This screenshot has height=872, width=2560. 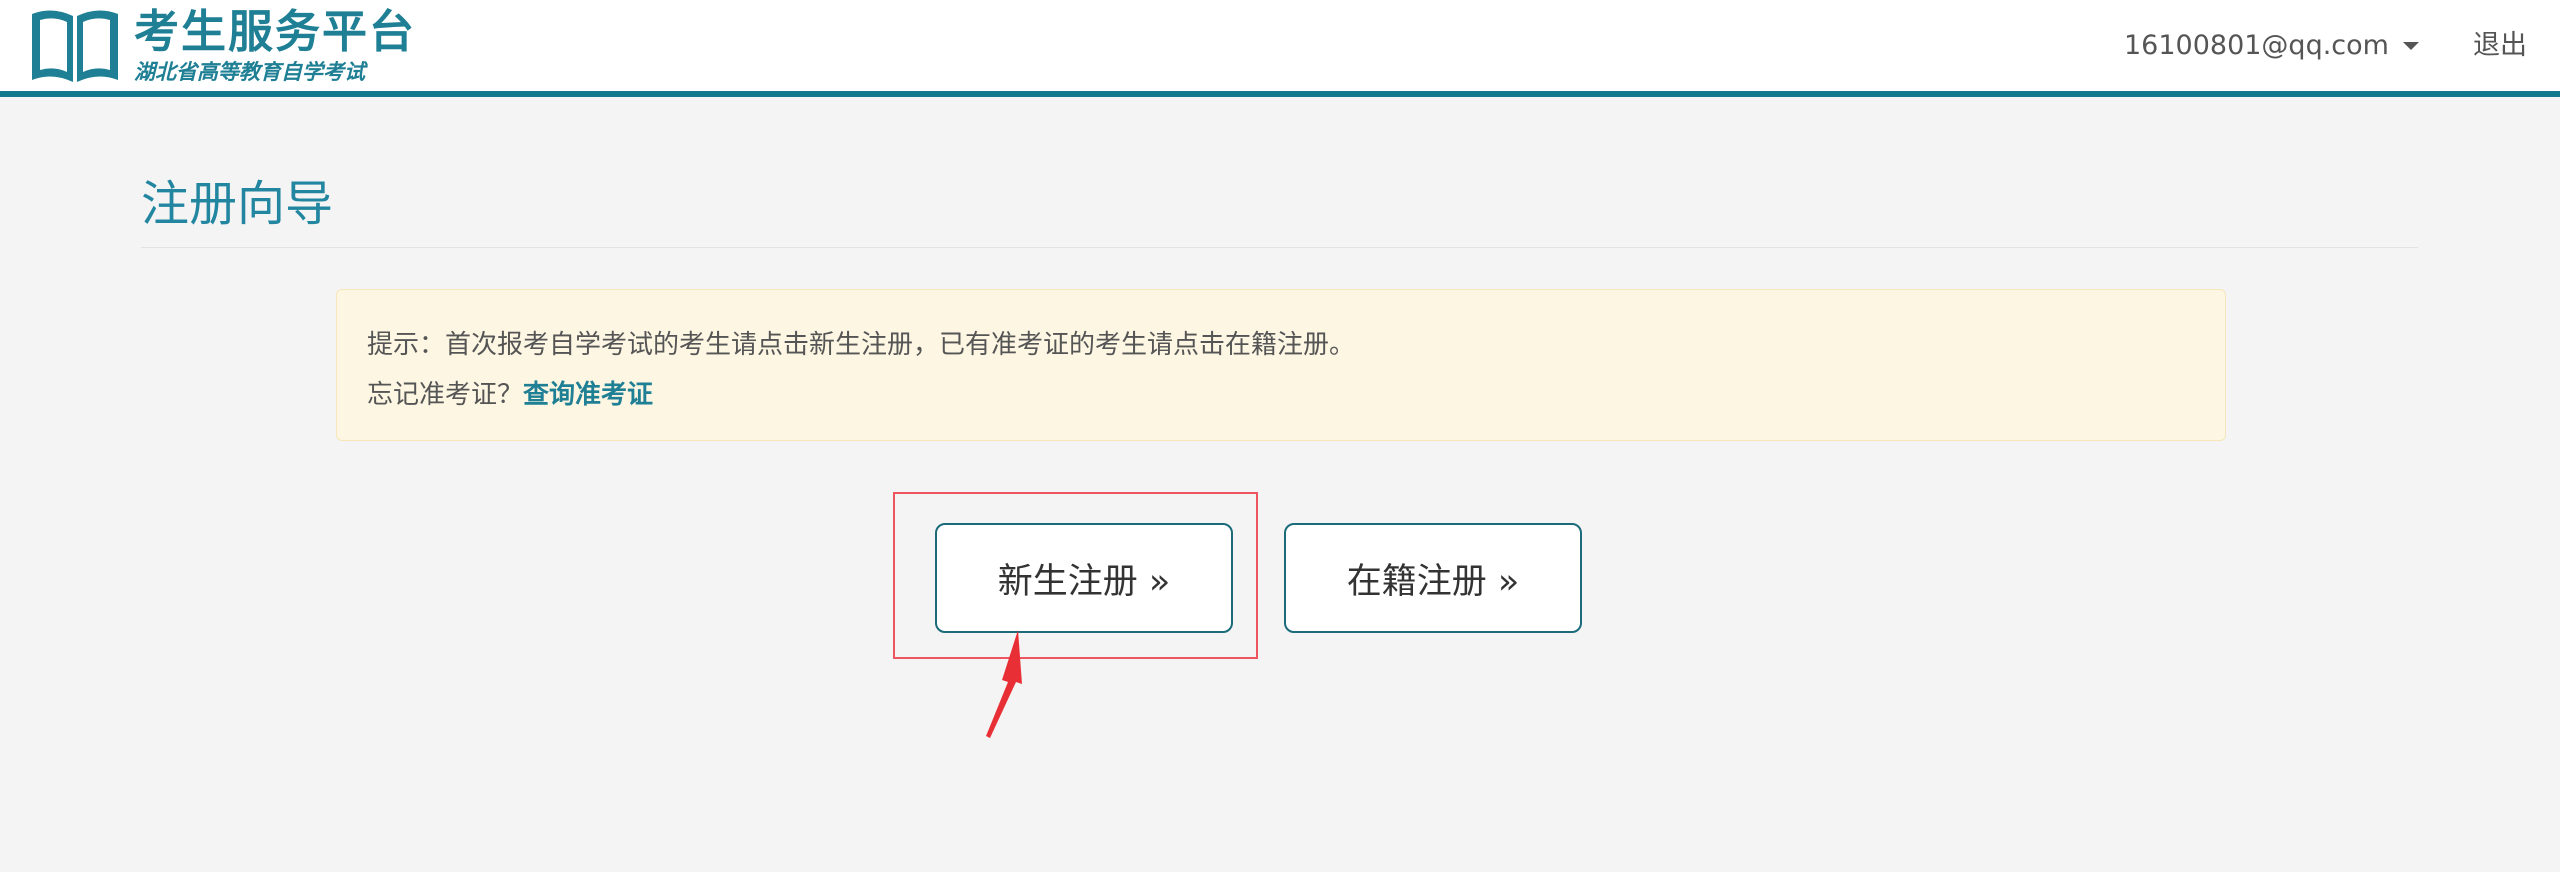 What do you see at coordinates (1279, 247) in the screenshot?
I see `title-divider` at bounding box center [1279, 247].